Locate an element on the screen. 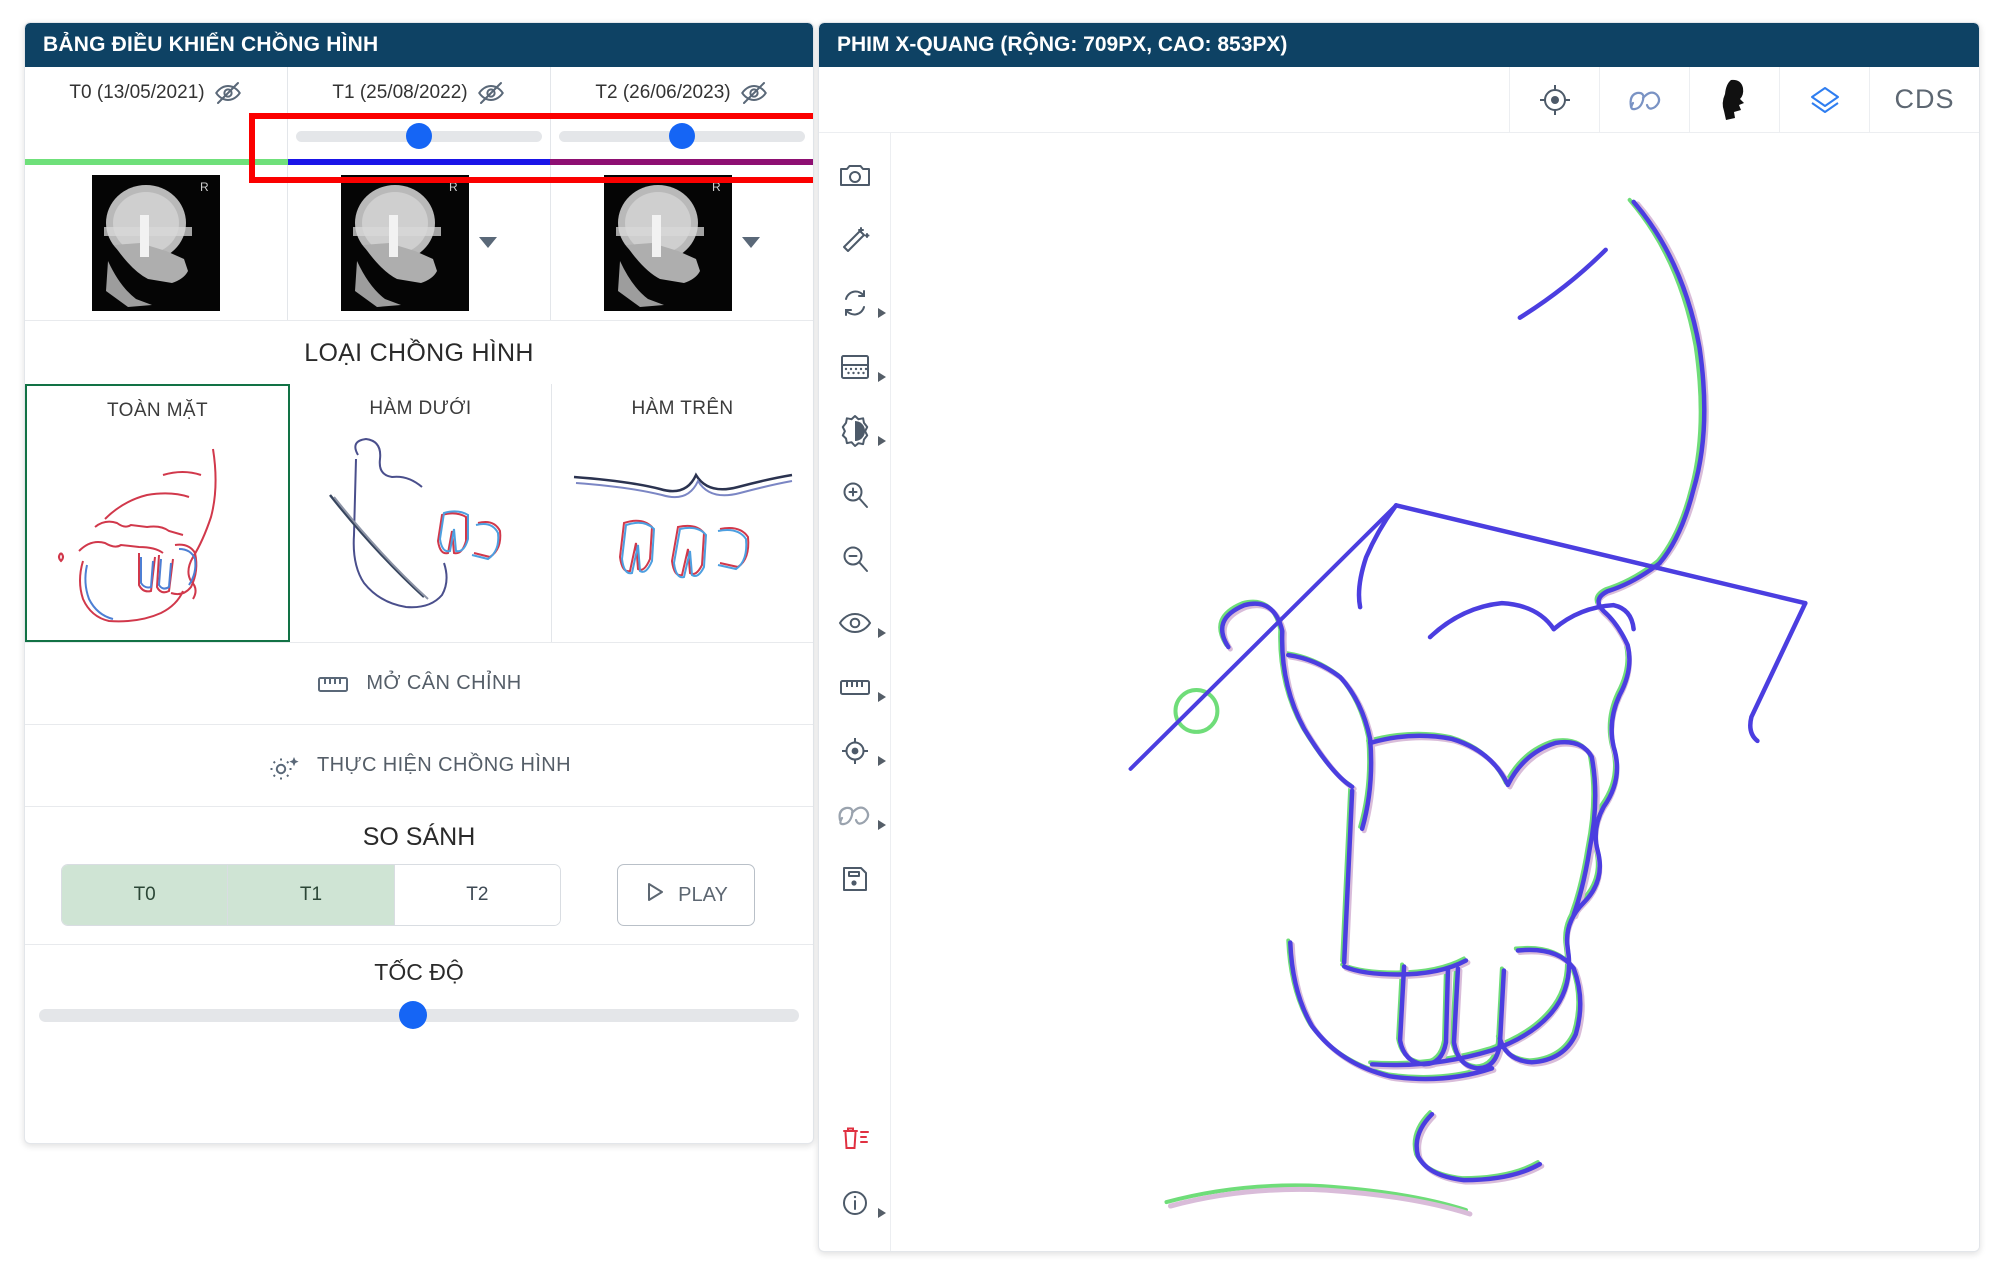  gear-sparkle-icon is located at coordinates (284, 766).